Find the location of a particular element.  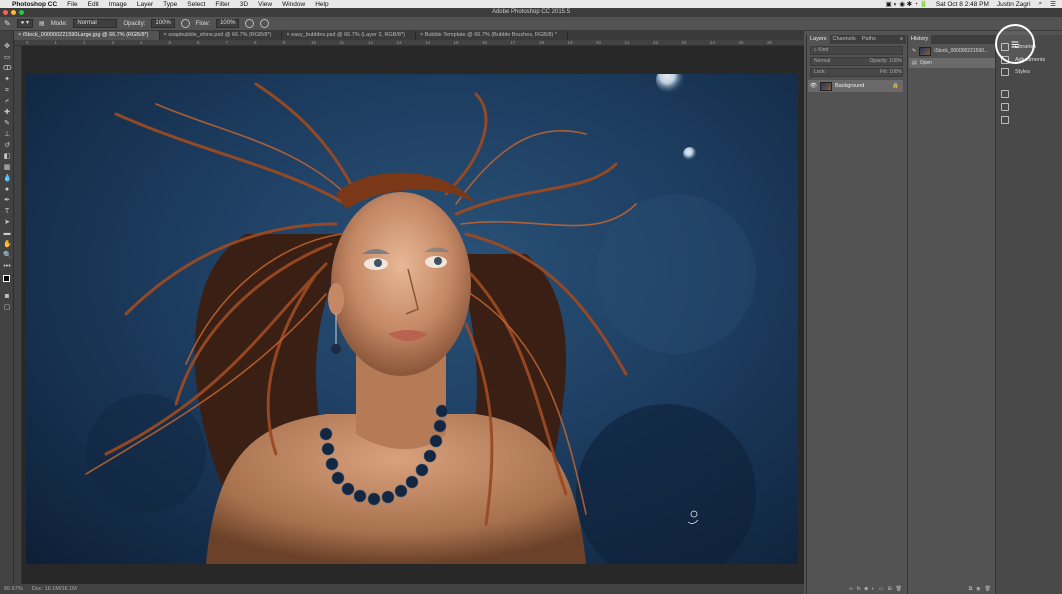

fill-input: Fill: 100% is located at coordinates (891, 72).